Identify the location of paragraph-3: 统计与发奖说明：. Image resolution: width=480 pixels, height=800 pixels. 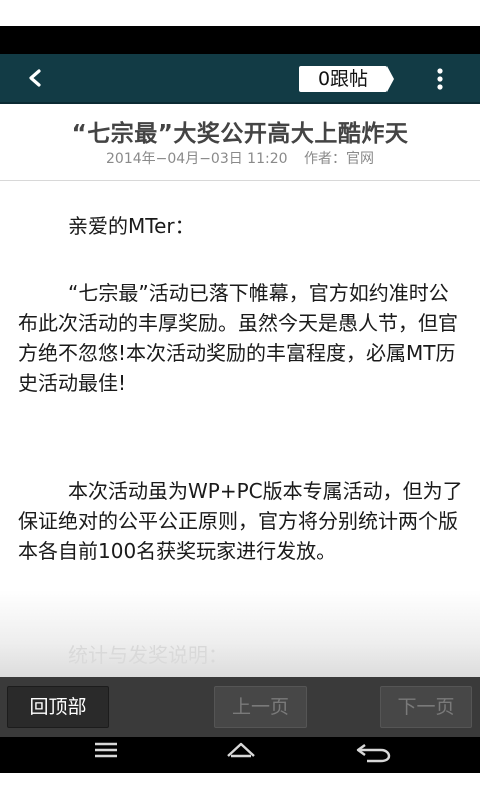
(148, 655).